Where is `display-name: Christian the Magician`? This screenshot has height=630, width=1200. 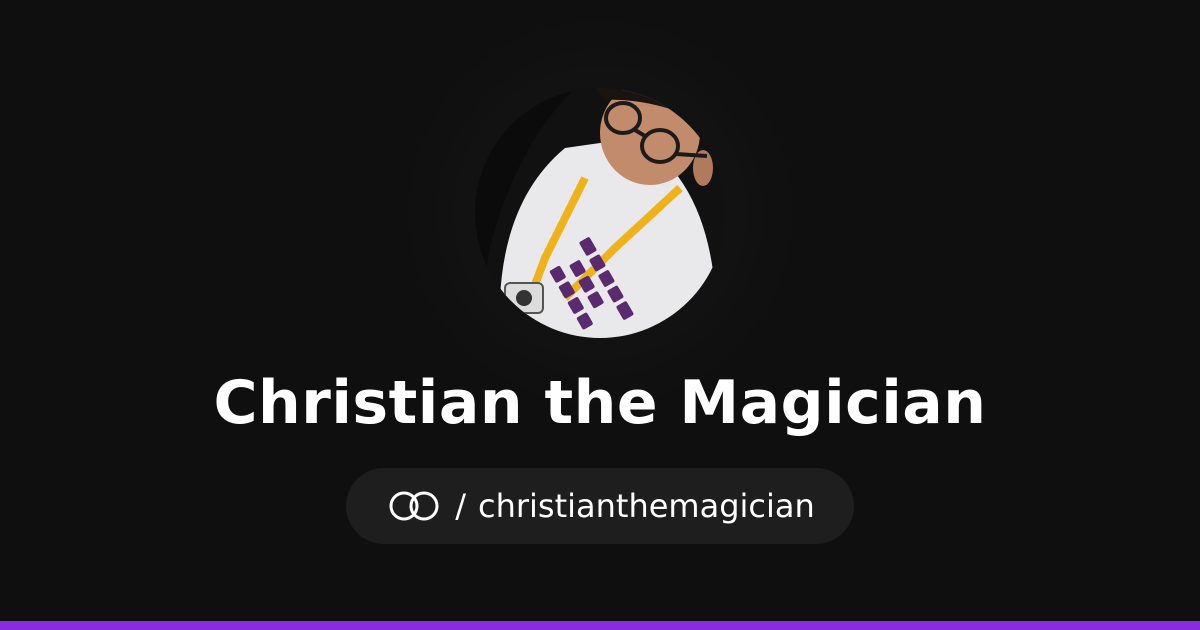 display-name: Christian the Magician is located at coordinates (600, 403).